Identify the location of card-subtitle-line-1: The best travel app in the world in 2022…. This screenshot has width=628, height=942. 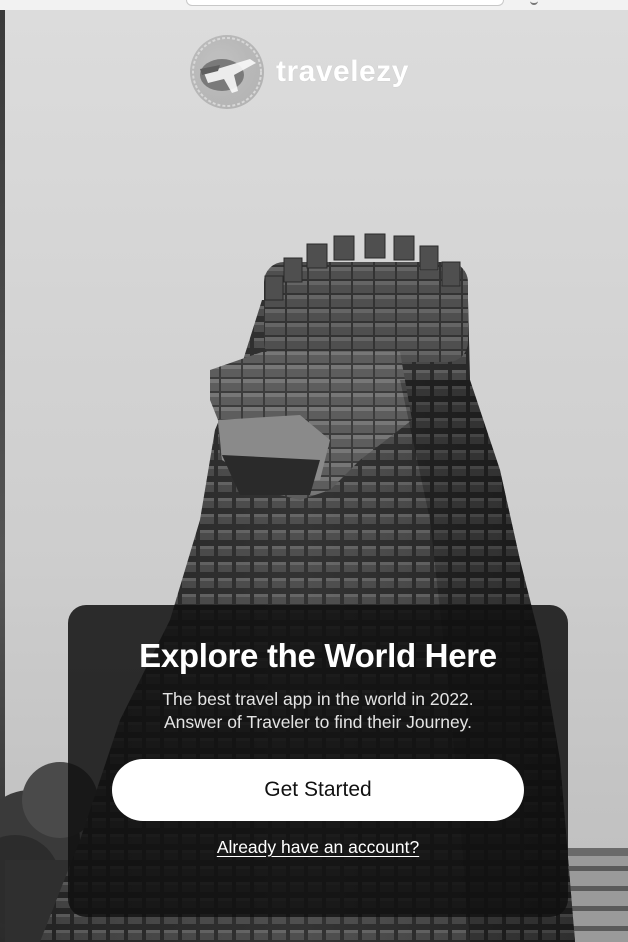
(318, 699).